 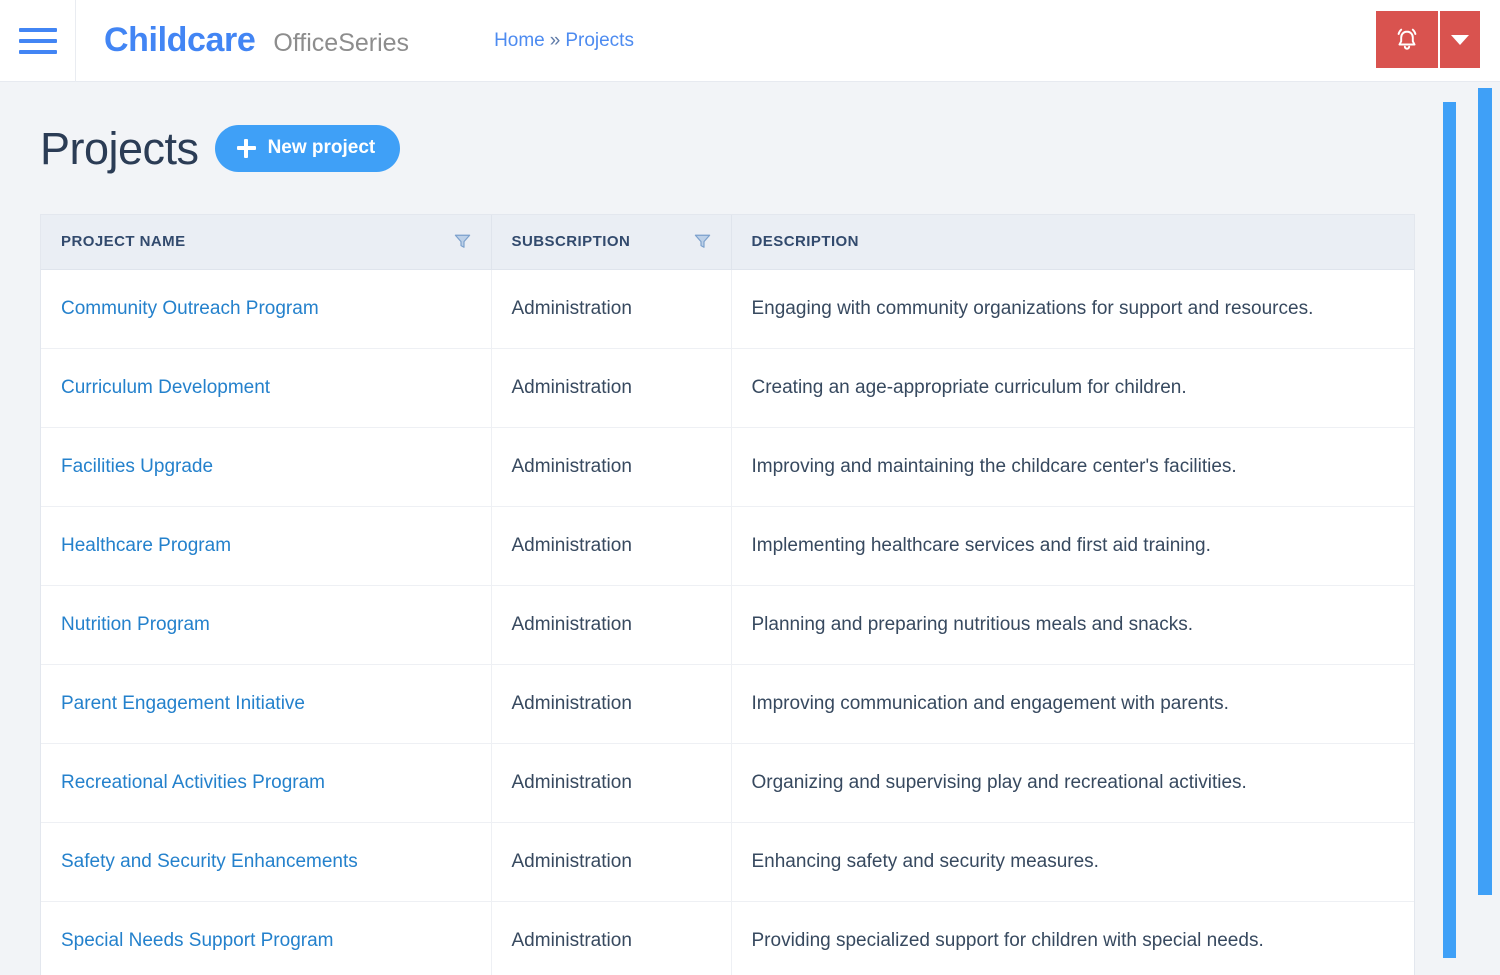 What do you see at coordinates (135, 624) in the screenshot?
I see `project-name-link: Nutrition Program` at bounding box center [135, 624].